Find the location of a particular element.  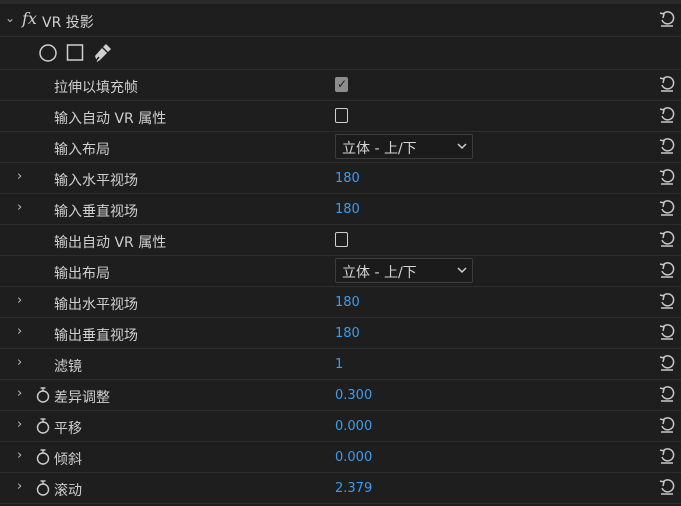

effect-title: VR 投影 is located at coordinates (68, 23).